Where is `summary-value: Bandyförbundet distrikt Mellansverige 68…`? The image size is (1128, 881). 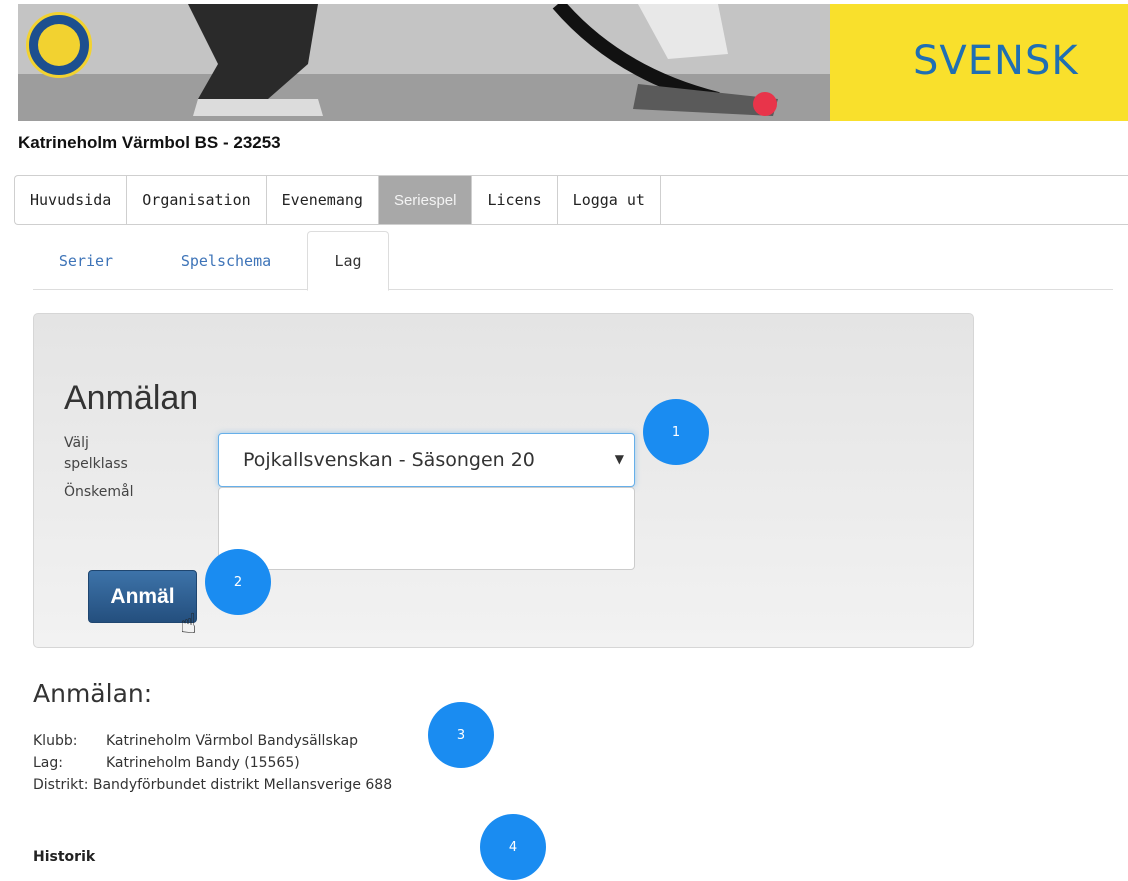 summary-value: Bandyförbundet distrikt Mellansverige 68… is located at coordinates (242, 785).